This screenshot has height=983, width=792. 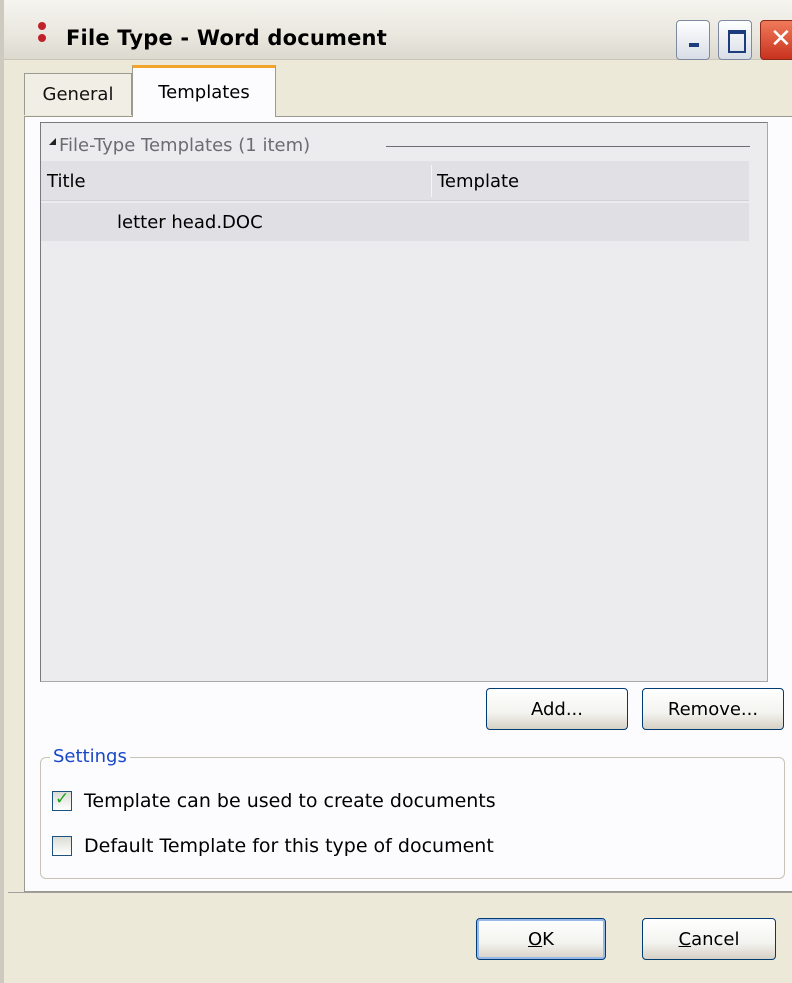 What do you see at coordinates (226, 38) in the screenshot?
I see `window-title: File Type - Word document` at bounding box center [226, 38].